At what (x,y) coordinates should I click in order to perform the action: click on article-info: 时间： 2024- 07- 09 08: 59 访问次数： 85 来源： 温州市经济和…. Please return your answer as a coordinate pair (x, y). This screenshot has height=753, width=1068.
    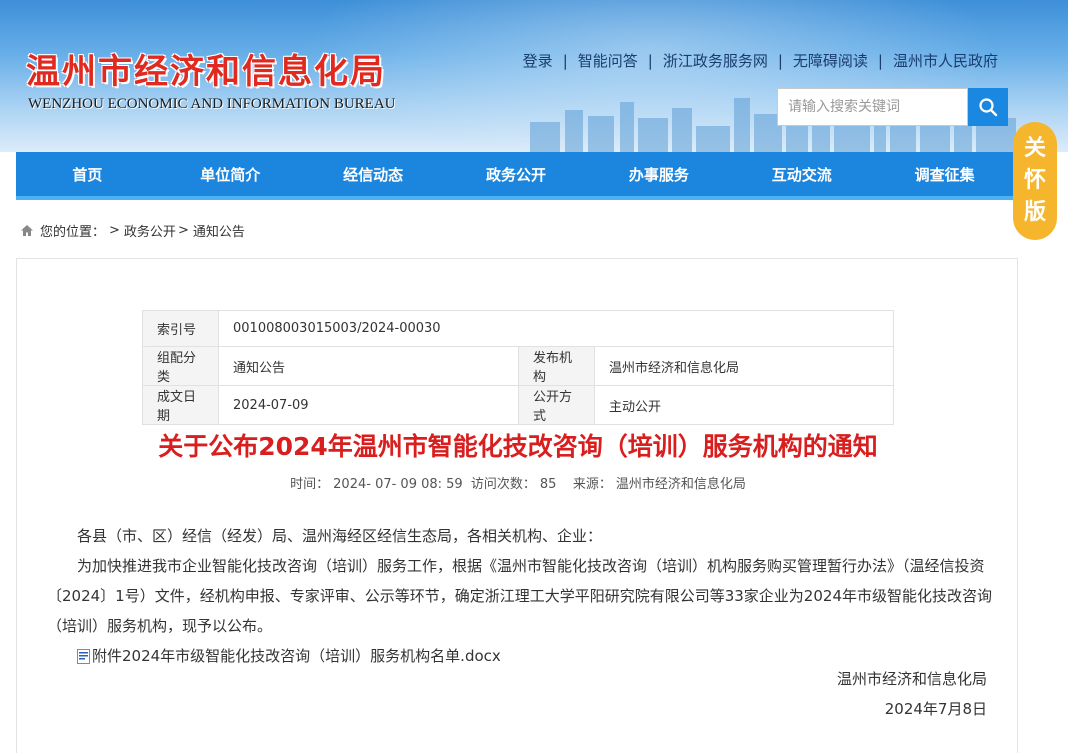
    Looking at the image, I should click on (518, 482).